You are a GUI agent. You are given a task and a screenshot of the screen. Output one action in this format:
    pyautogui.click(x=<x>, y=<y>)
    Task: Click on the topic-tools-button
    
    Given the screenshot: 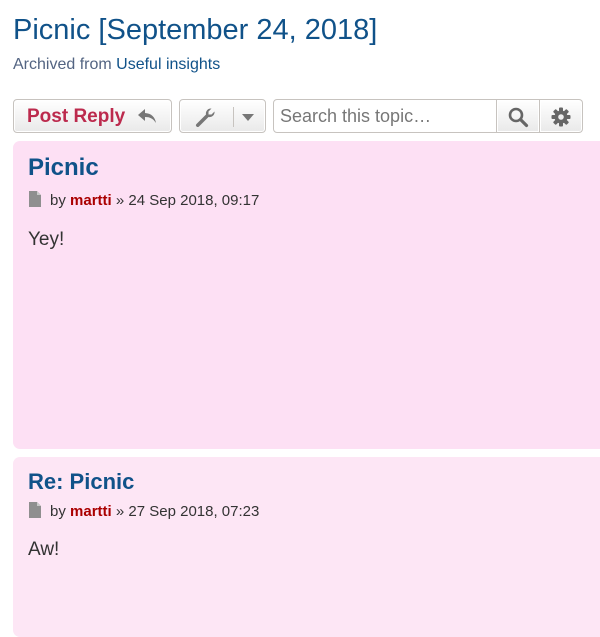 What is the action you would take?
    pyautogui.click(x=222, y=116)
    